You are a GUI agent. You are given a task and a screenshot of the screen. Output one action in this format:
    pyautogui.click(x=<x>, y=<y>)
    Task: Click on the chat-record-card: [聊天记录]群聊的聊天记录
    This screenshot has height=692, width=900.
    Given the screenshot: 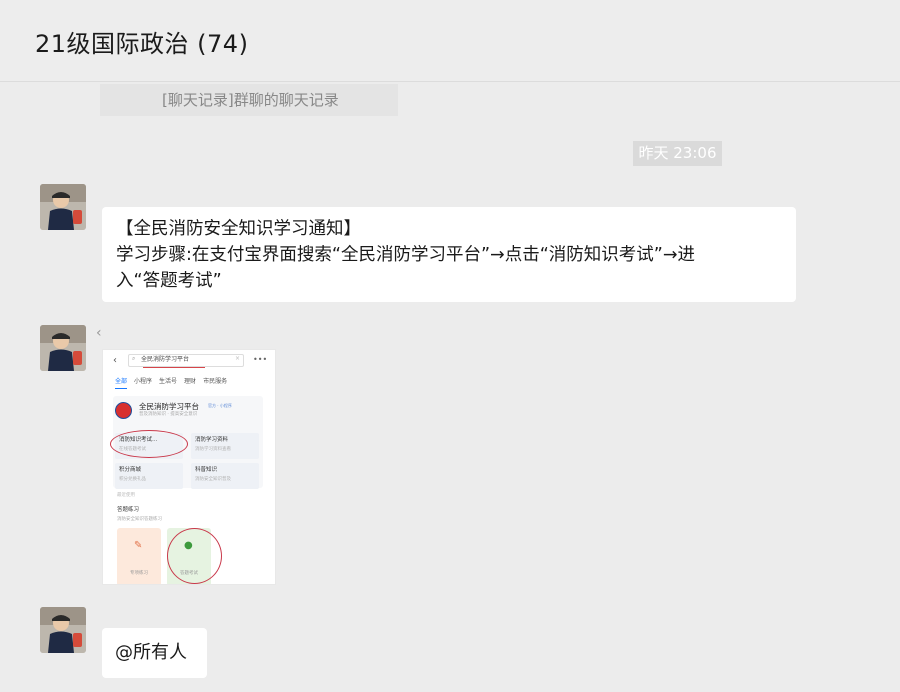 What is the action you would take?
    pyautogui.click(x=249, y=100)
    